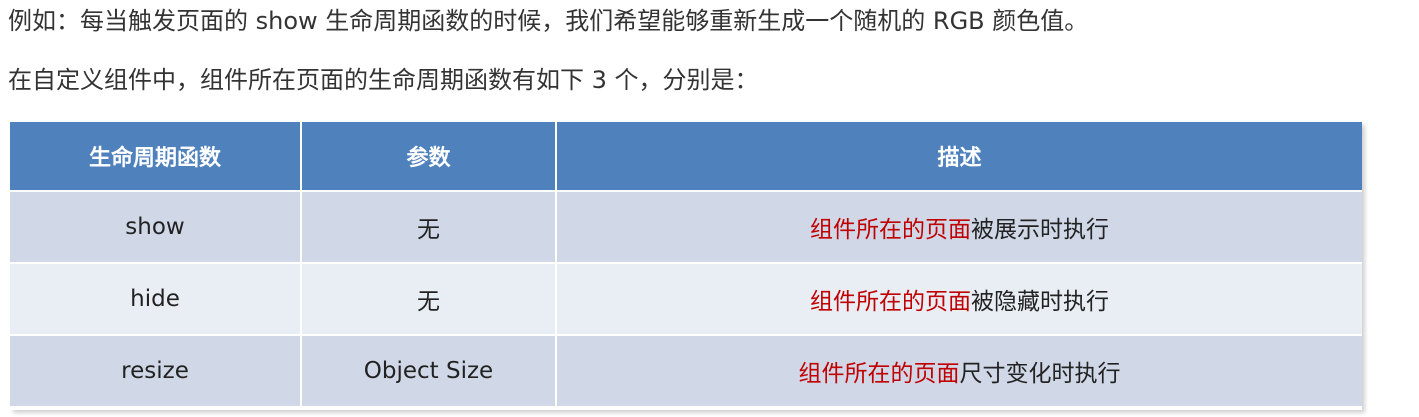 The image size is (1419, 417). I want to click on header-lifecycle-function: 生命周期函数, so click(156, 157).